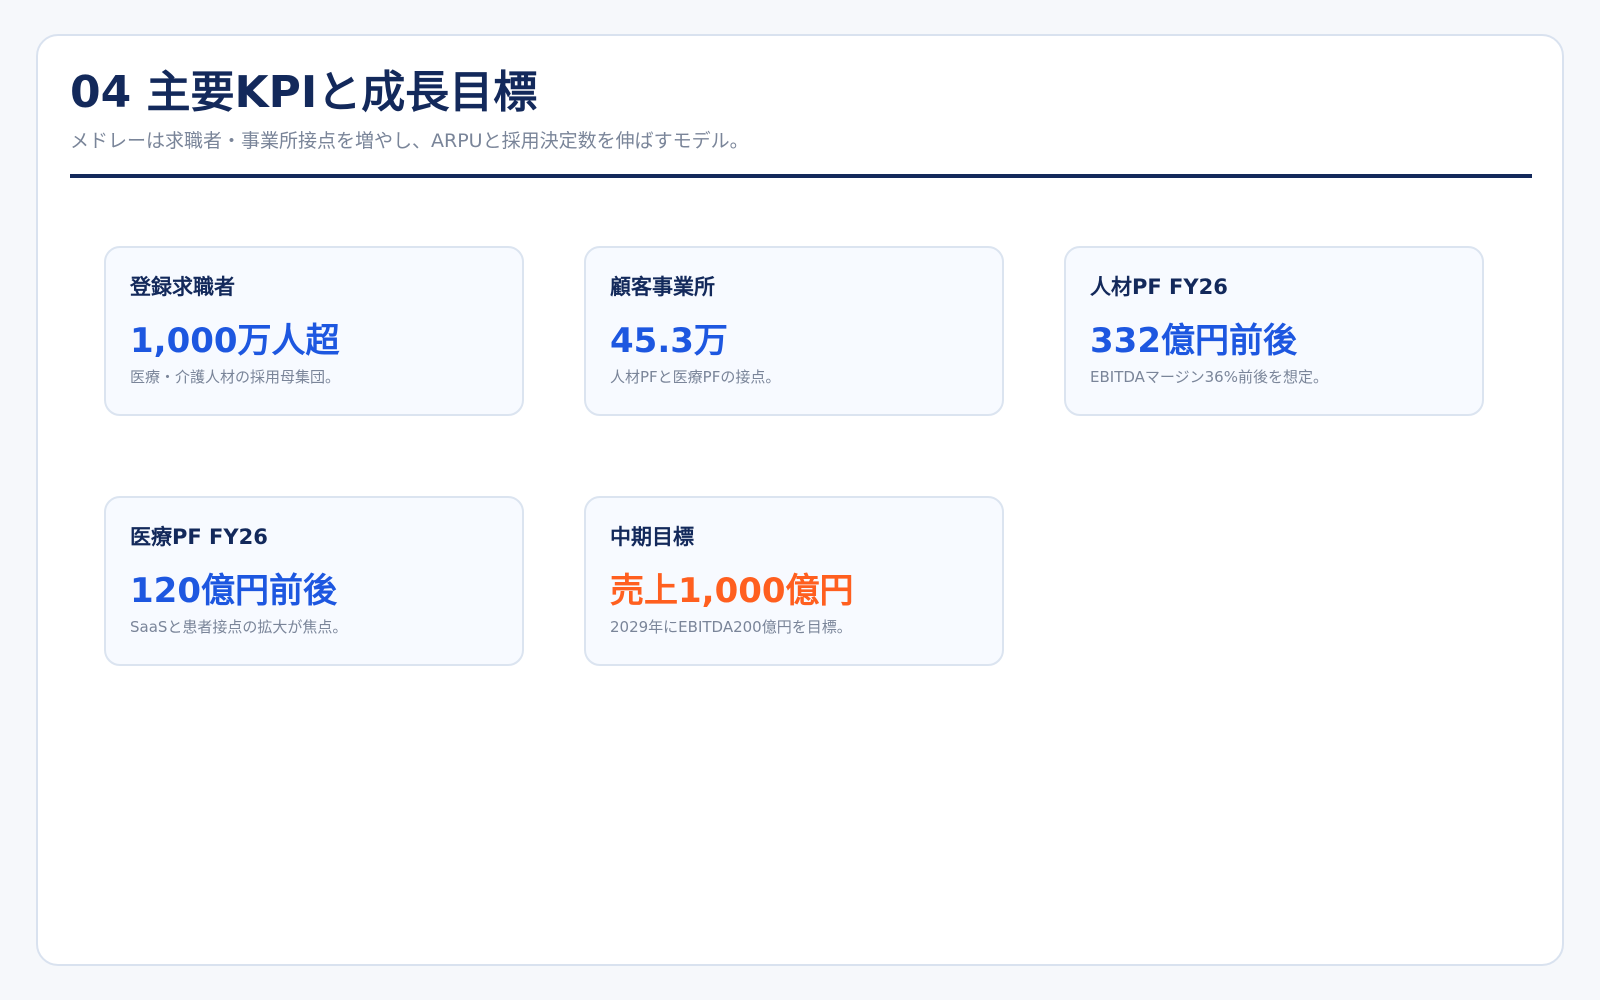 The width and height of the screenshot is (1600, 1000). What do you see at coordinates (239, 627) in the screenshot?
I see `kpi-note: SaaSと患者接点の拡大が焦点。` at bounding box center [239, 627].